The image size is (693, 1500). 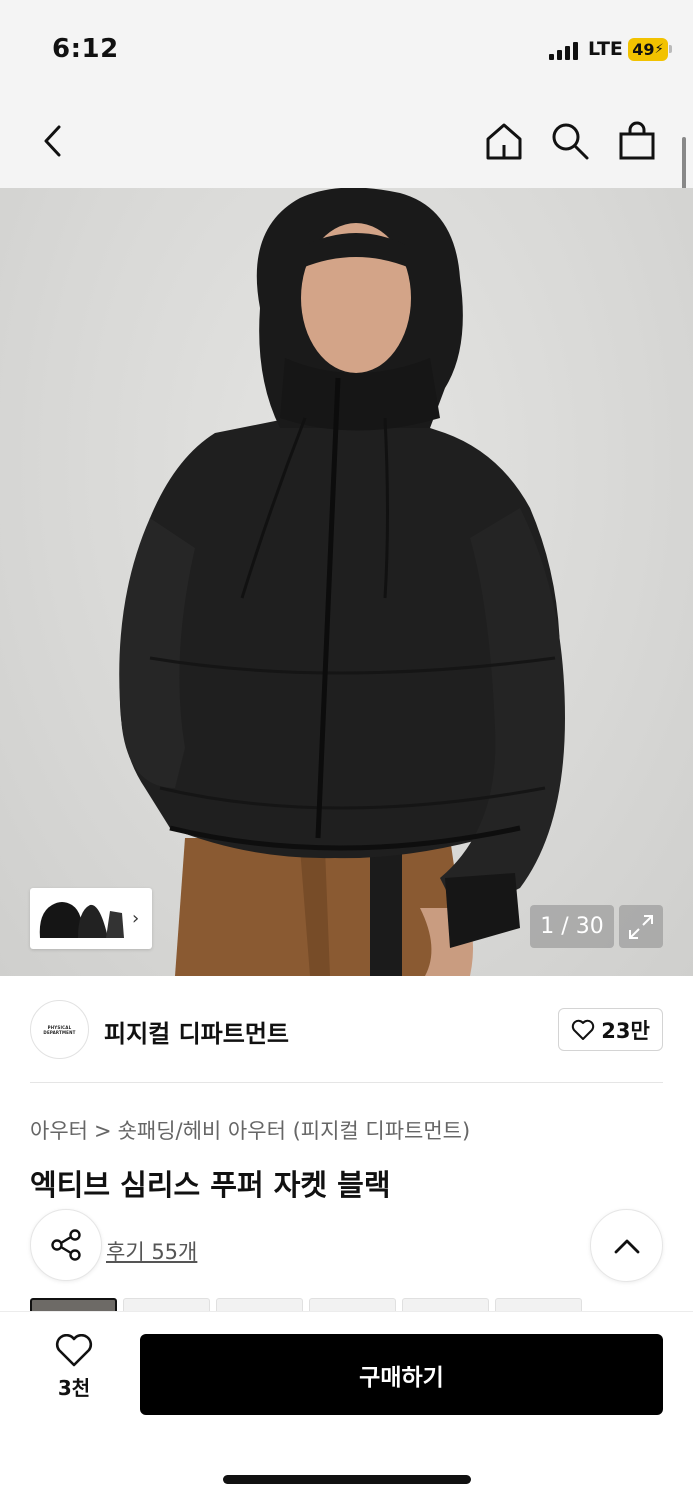 What do you see at coordinates (306, 1305) in the screenshot?
I see `color-option-list` at bounding box center [306, 1305].